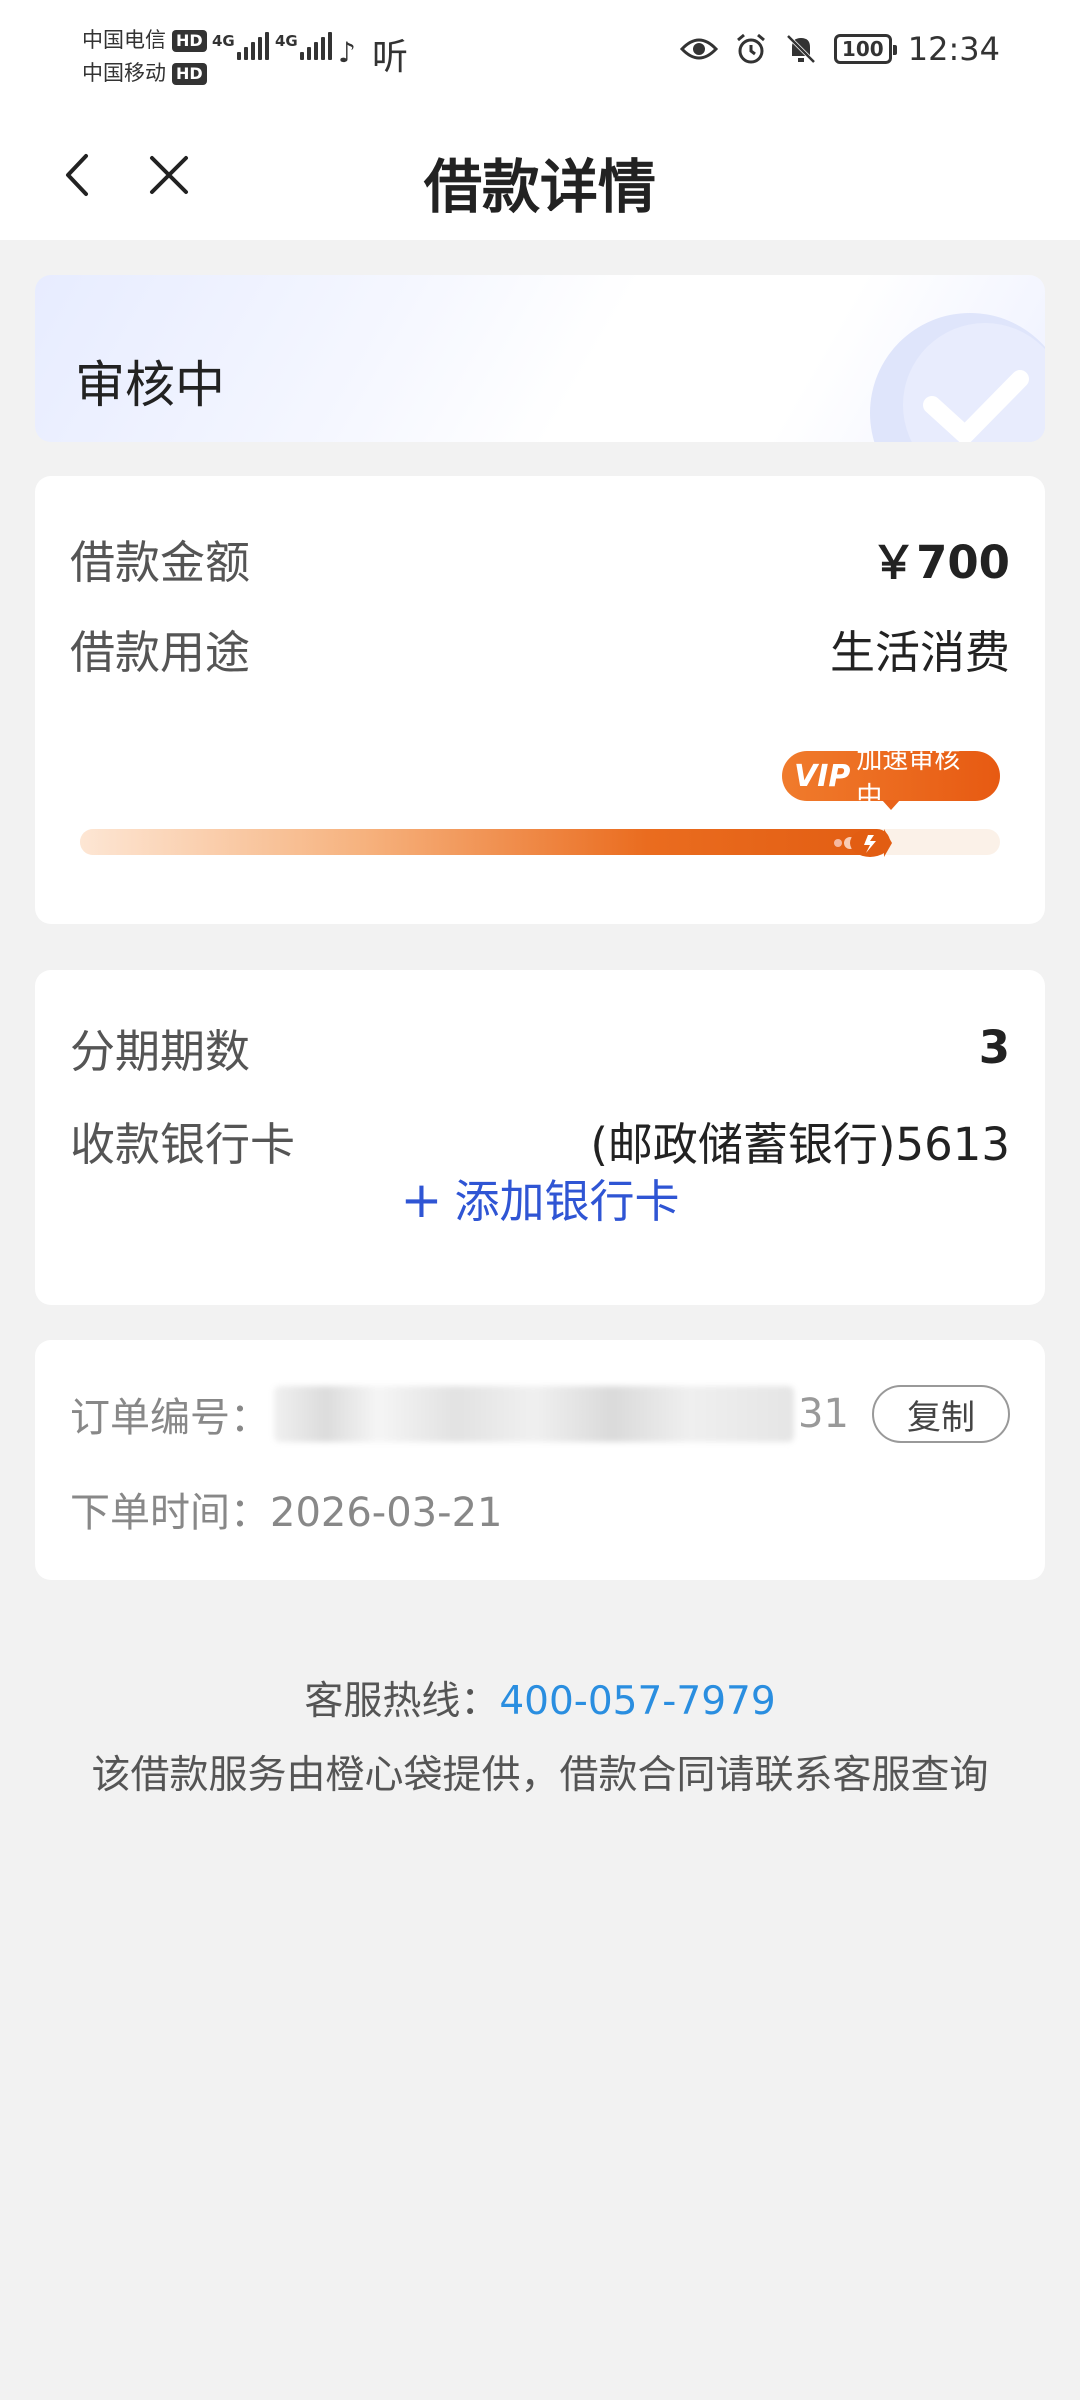 This screenshot has height=2400, width=1080. What do you see at coordinates (637, 1701) in the screenshot?
I see `hotline-number-link: 400-057-7979` at bounding box center [637, 1701].